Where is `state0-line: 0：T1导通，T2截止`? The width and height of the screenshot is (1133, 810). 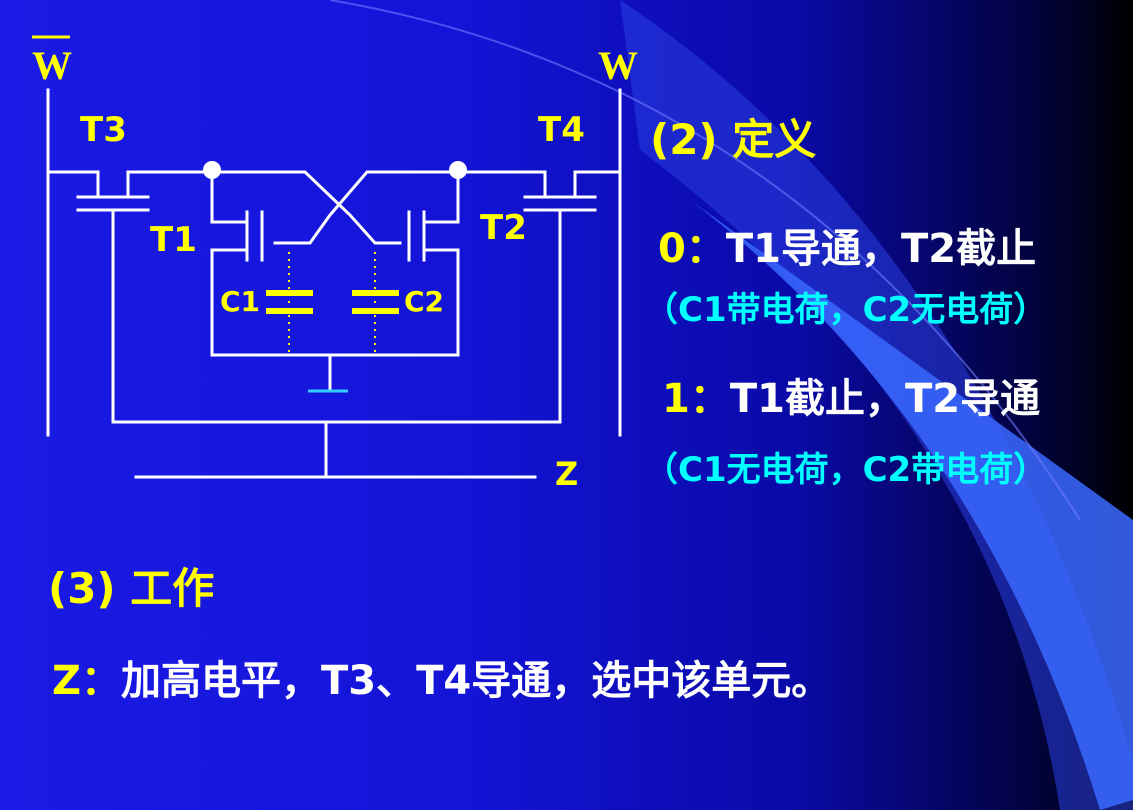 state0-line: 0：T1导通，T2截止 is located at coordinates (847, 245).